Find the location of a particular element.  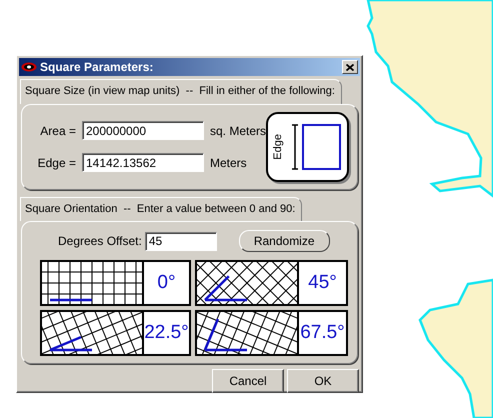

unit-label: sq. Meters is located at coordinates (238, 131).